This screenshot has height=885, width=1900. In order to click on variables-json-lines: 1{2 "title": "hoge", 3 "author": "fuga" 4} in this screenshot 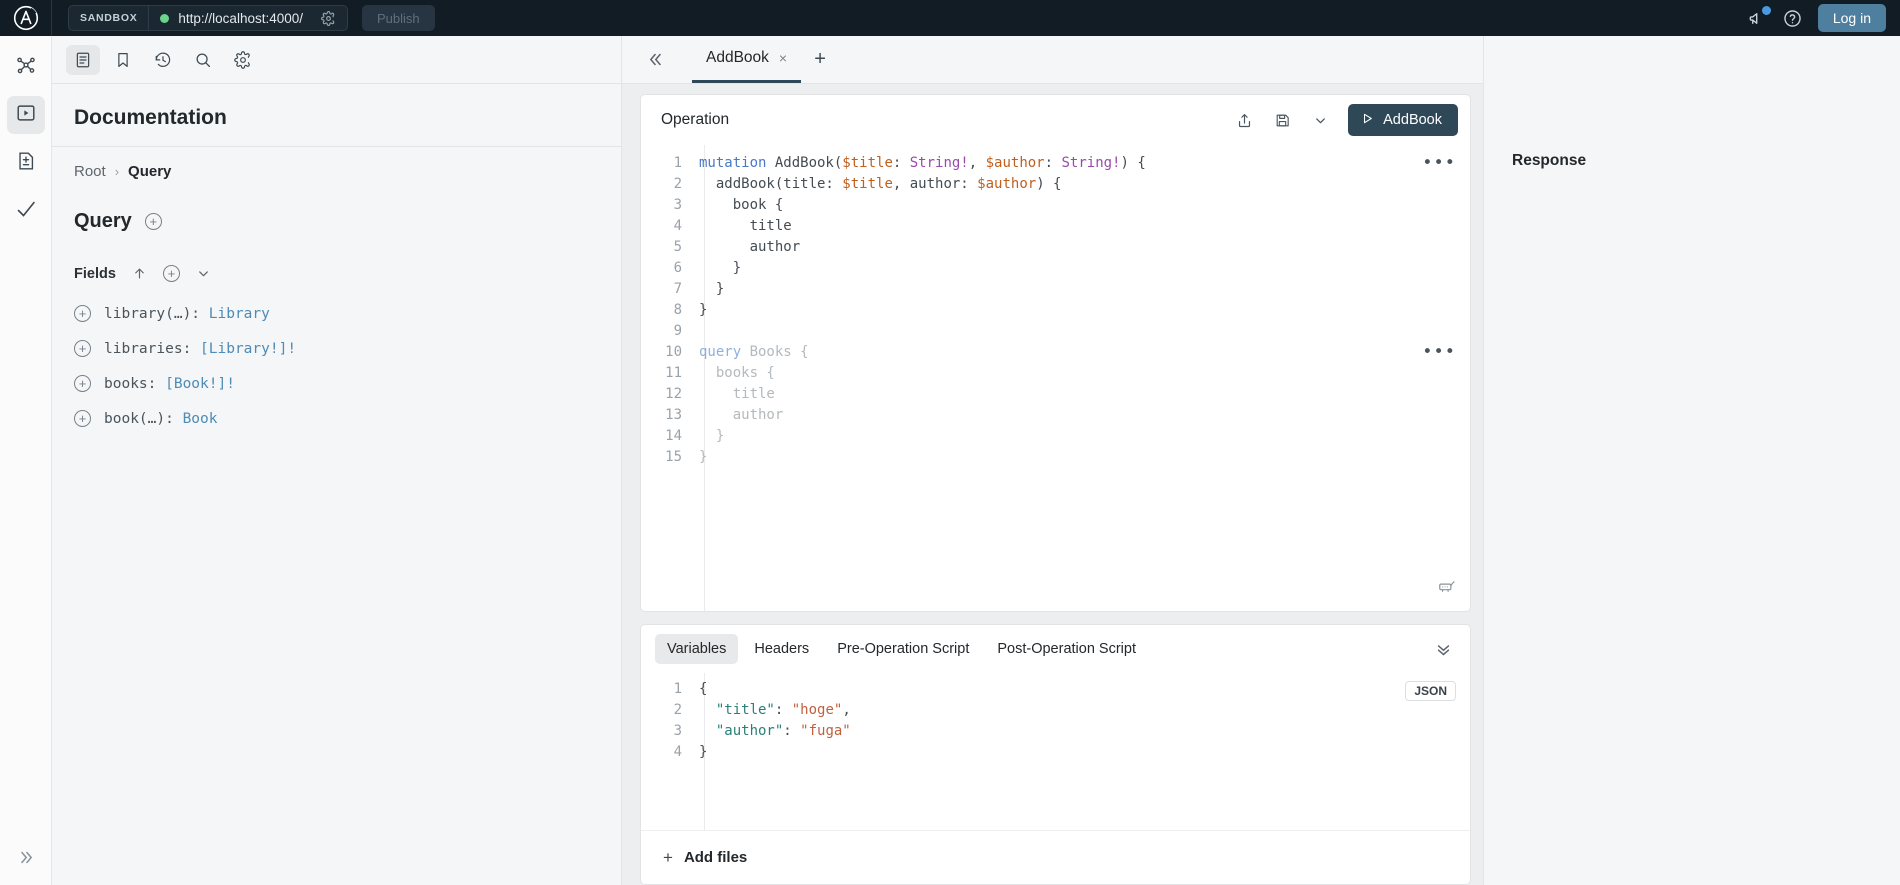, I will do `click(1055, 721)`.